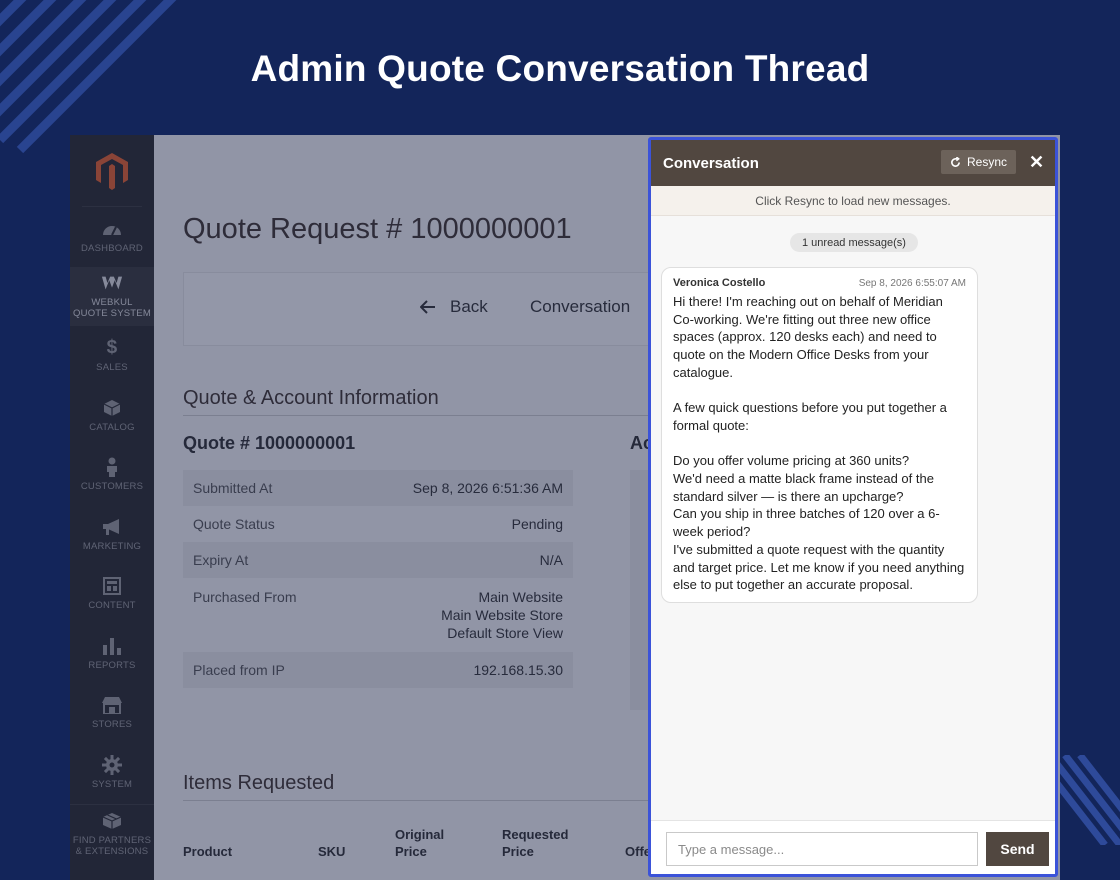  What do you see at coordinates (853, 201) in the screenshot?
I see `resync-hint: Click Resync to load new messages.` at bounding box center [853, 201].